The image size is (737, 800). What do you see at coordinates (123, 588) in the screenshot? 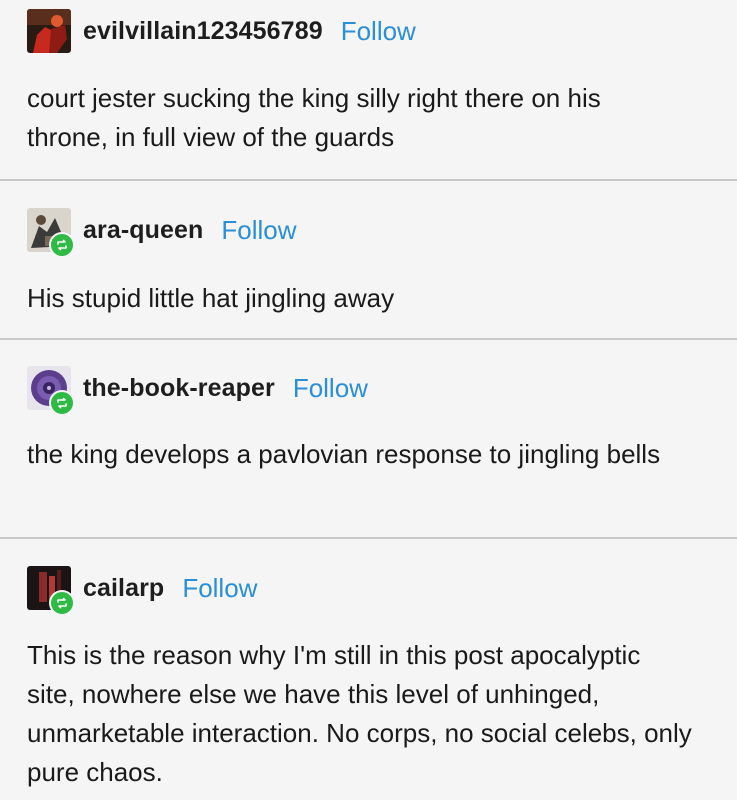
I see `username: cailarp` at bounding box center [123, 588].